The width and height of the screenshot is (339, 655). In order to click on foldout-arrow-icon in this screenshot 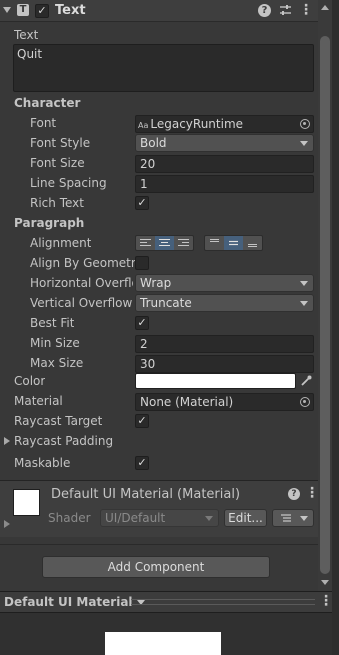, I will do `click(7, 10)`.